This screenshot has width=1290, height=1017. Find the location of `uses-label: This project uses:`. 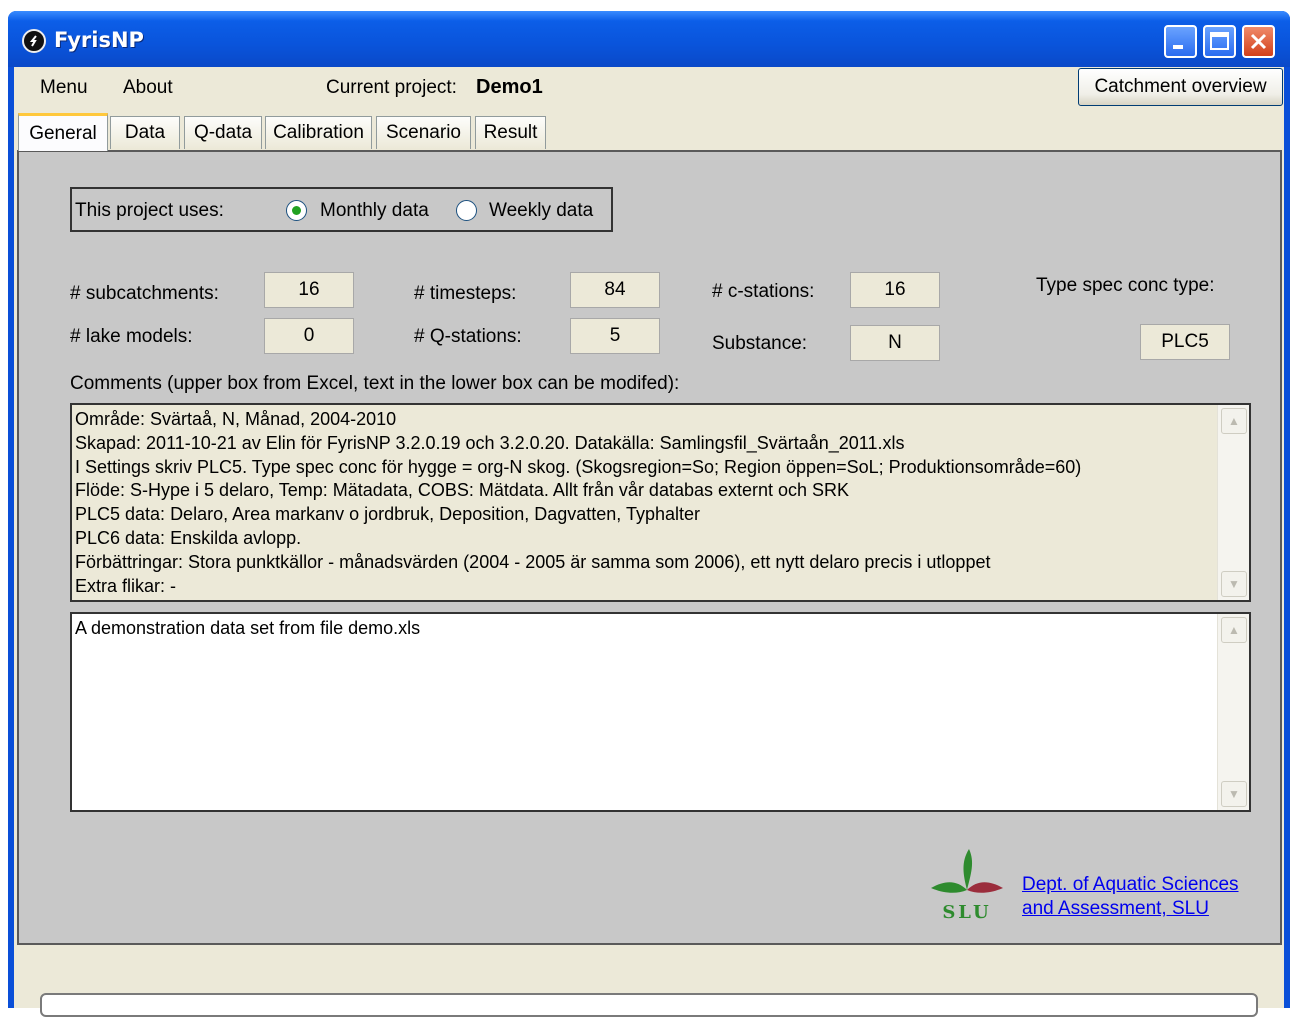

uses-label: This project uses: is located at coordinates (149, 210).